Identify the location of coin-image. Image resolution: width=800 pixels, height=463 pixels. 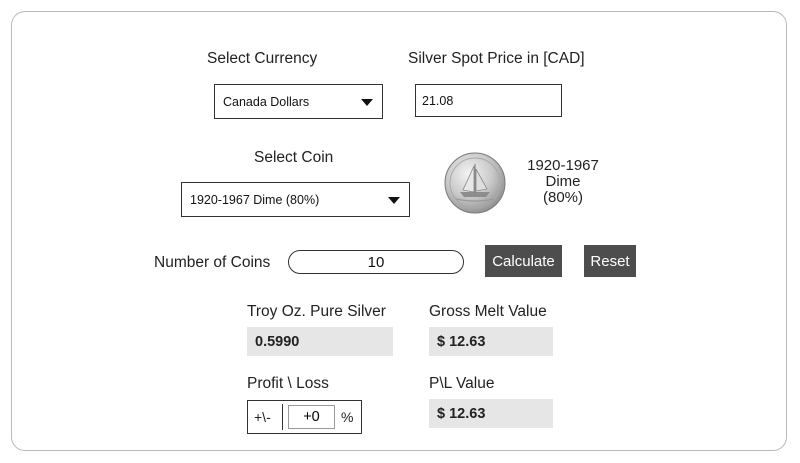
(475, 183).